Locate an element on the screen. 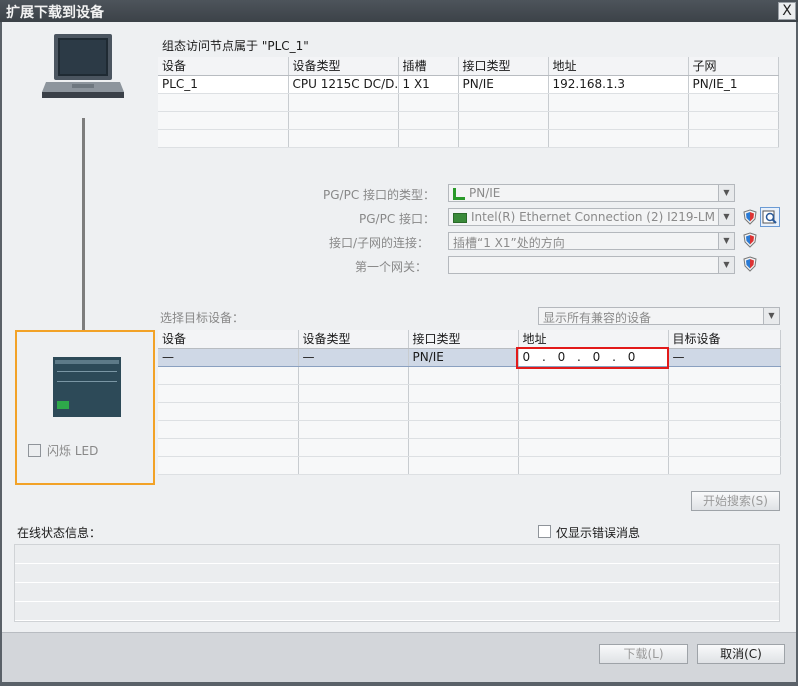  ethernet-card-icon is located at coordinates (460, 217).